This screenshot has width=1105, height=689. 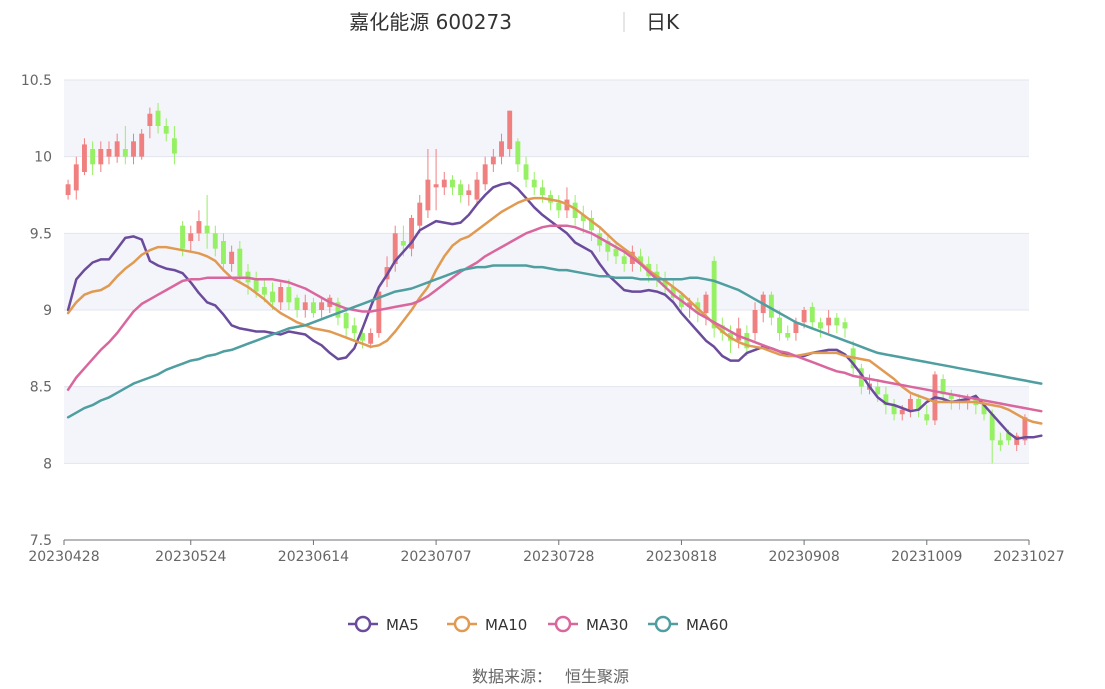 I want to click on legend-item-ma10: MA10, so click(x=487, y=624).